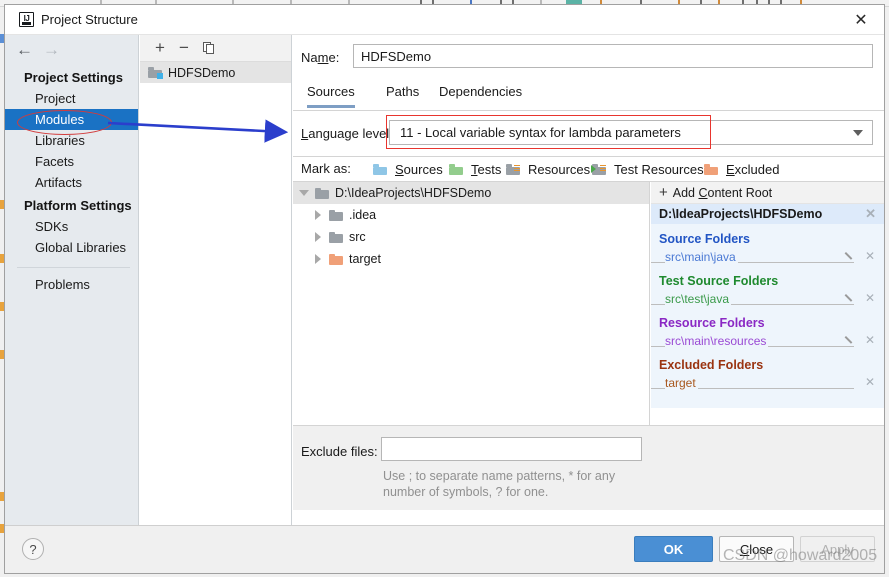 The width and height of the screenshot is (889, 577). Describe the element at coordinates (511, 449) in the screenshot. I see `exclude-files-input` at that location.